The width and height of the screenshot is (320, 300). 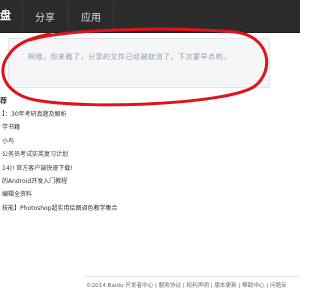 I want to click on share-cancelled-message: 啊哦，你来晚了，分享的文件已经被取消了，下次要早点哟。, so click(x=129, y=57).